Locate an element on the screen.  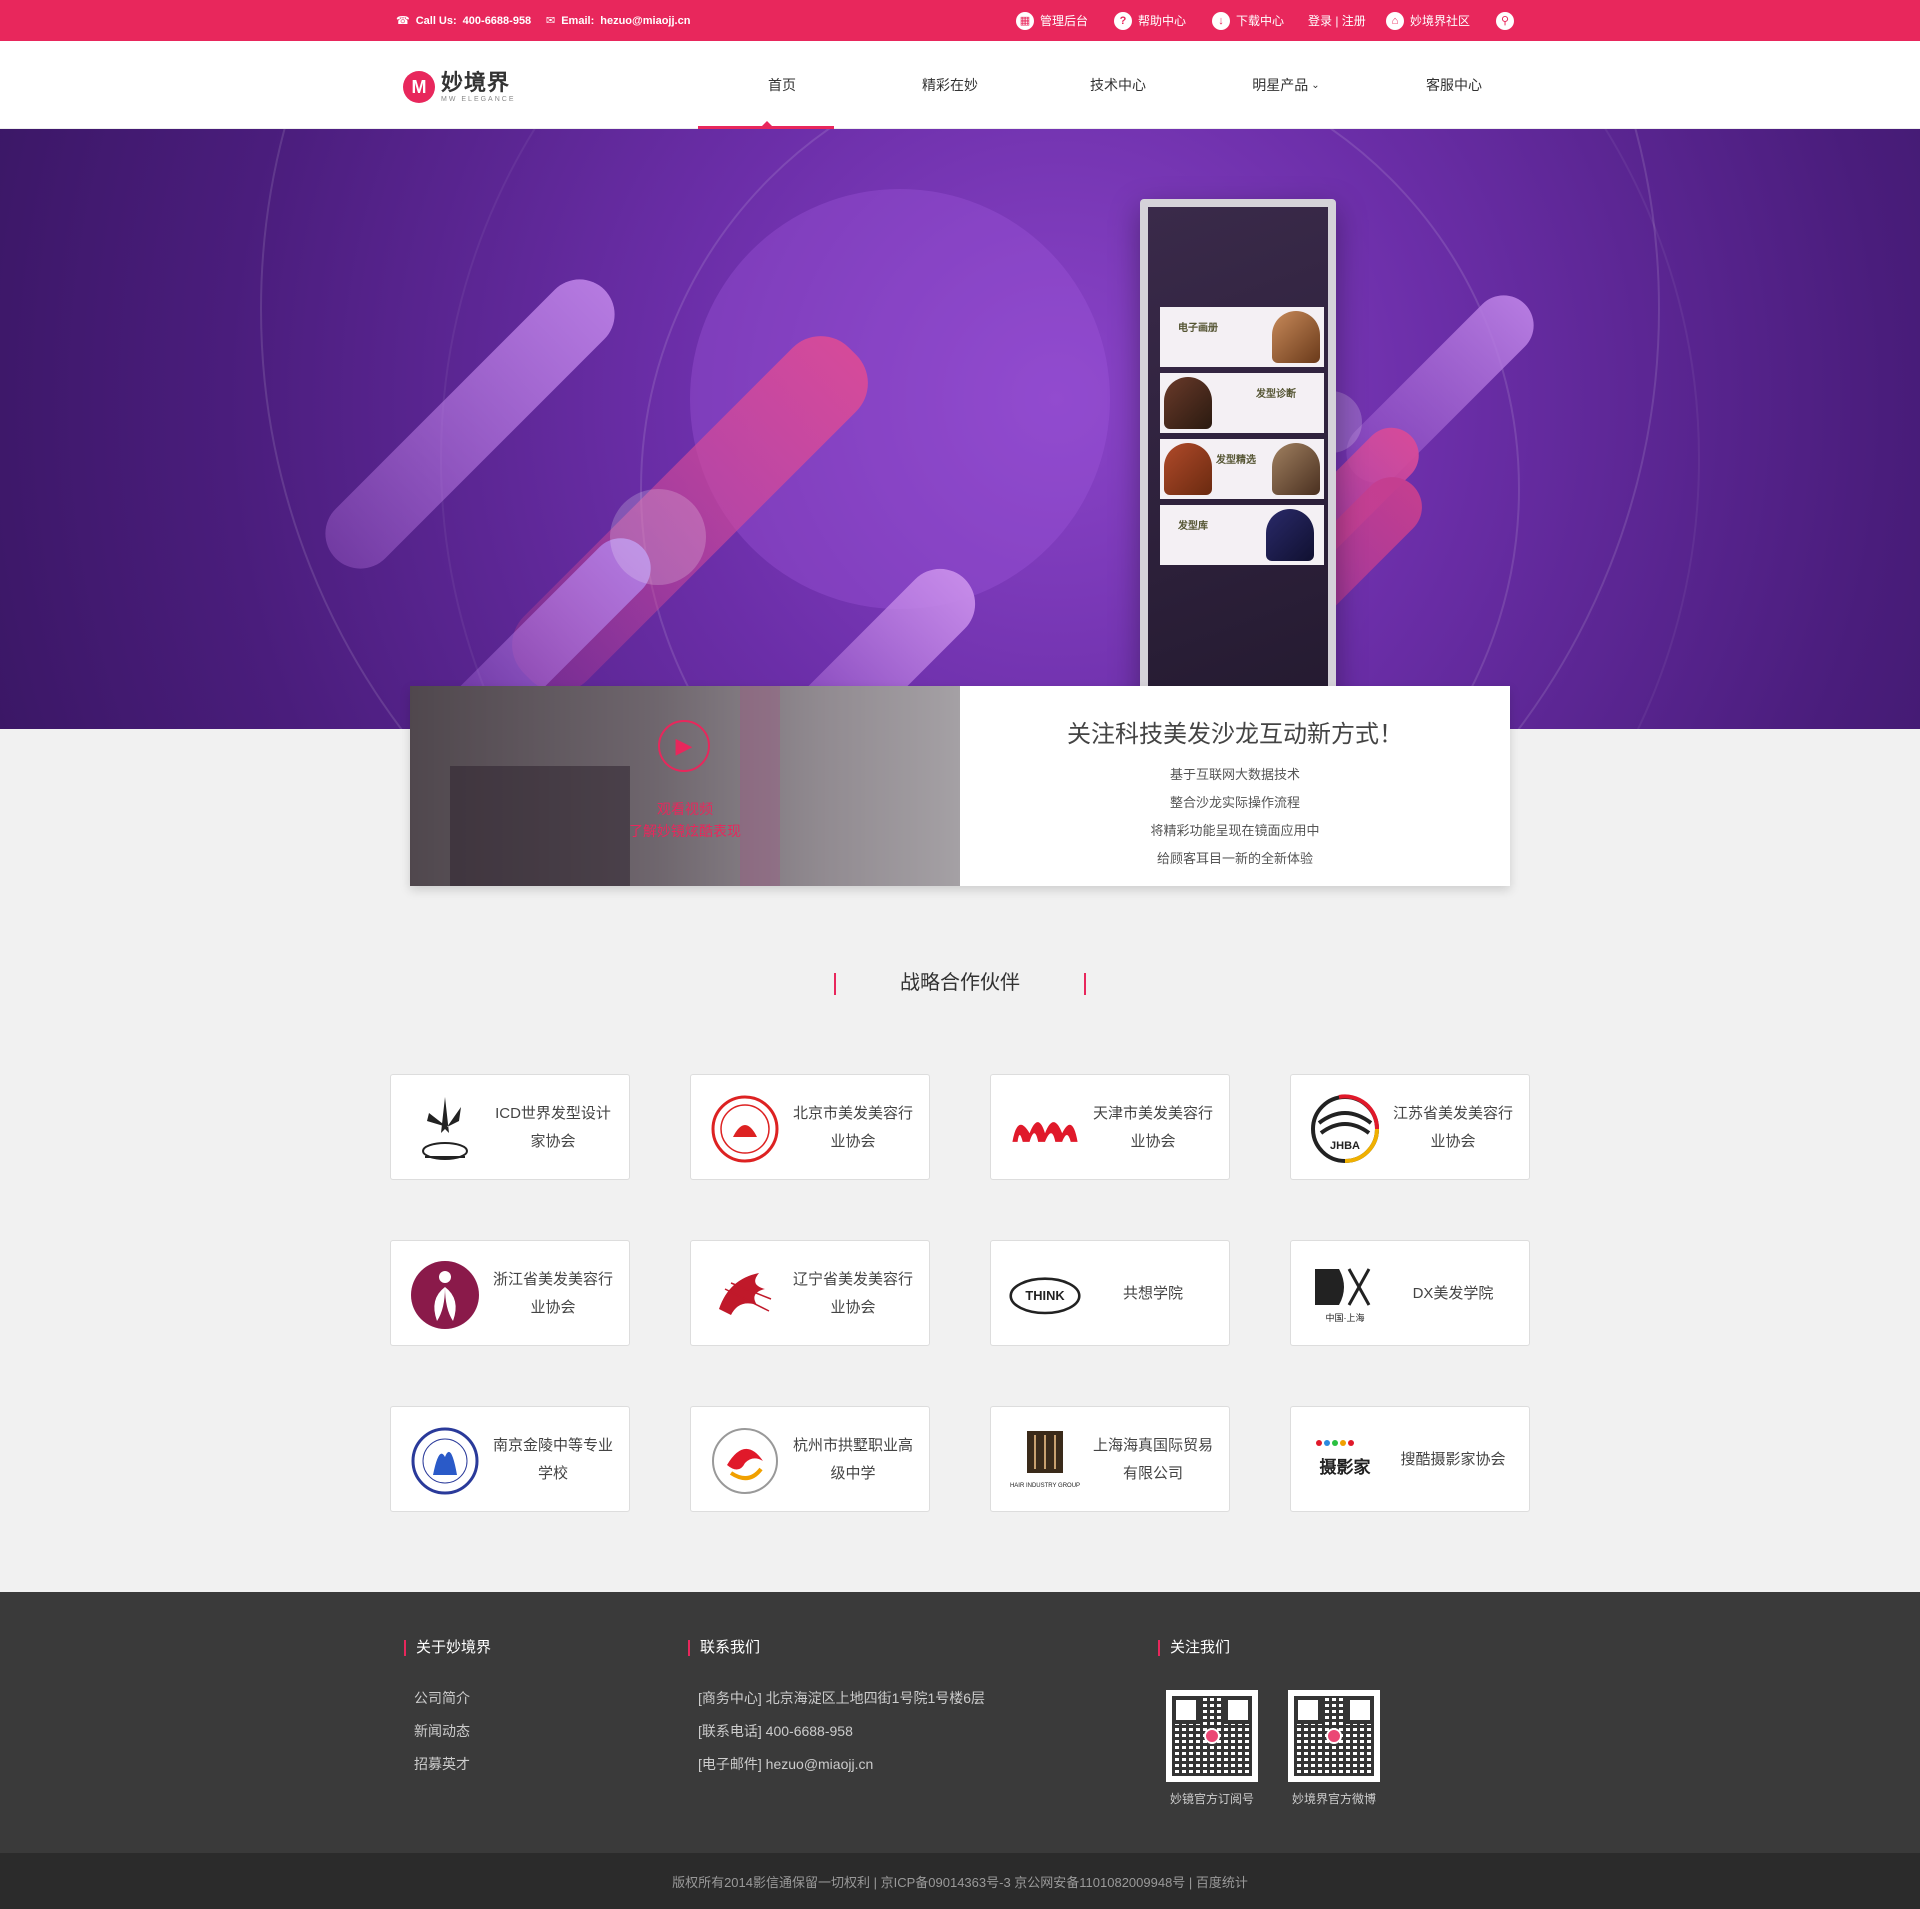
kiosk-panel-album: 电子画册 is located at coordinates (1242, 337).